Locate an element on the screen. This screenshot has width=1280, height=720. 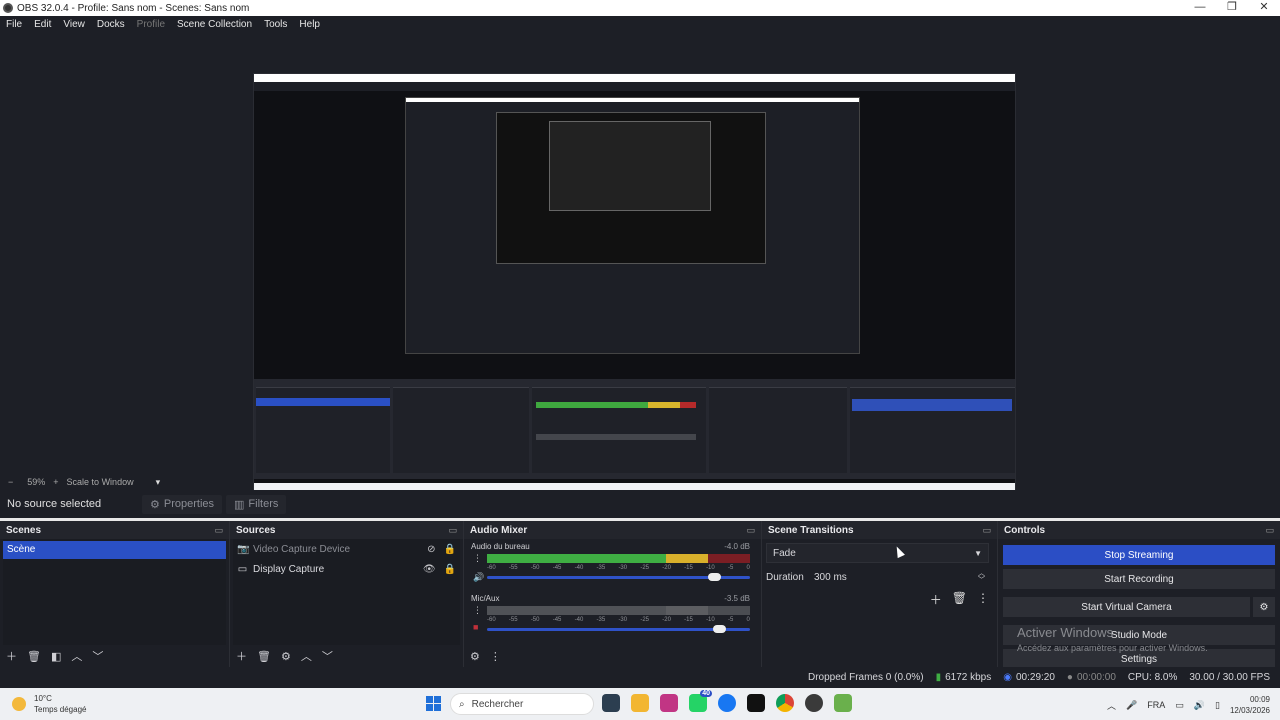
maximize-button: ❐ is located at coordinates (1232, 8).